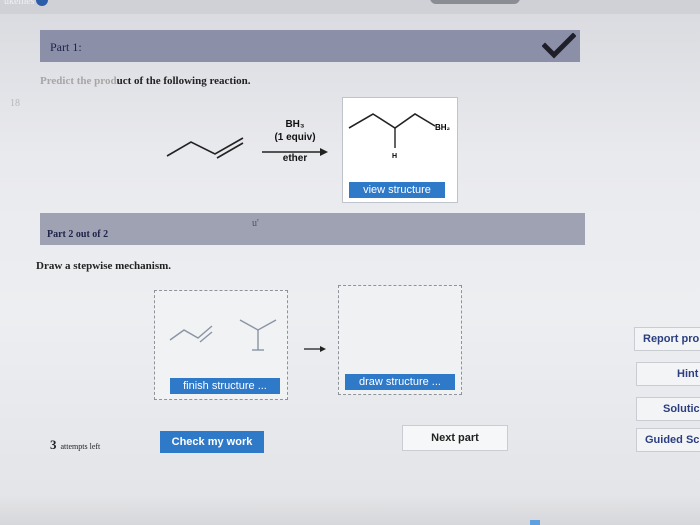 This screenshot has height=525, width=700. What do you see at coordinates (295, 137) in the screenshot?
I see `reagent-equiv: (1 equiv)` at bounding box center [295, 137].